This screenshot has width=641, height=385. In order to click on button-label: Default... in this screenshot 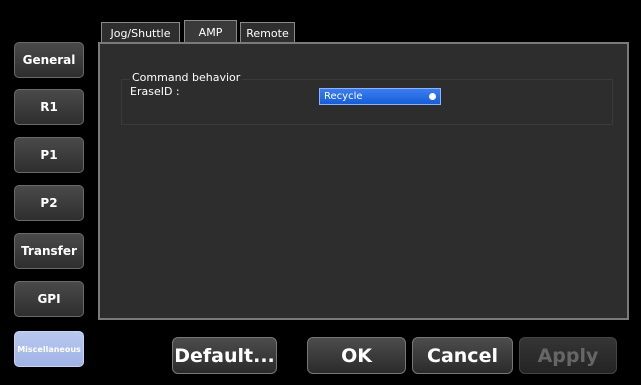, I will do `click(224, 355)`.